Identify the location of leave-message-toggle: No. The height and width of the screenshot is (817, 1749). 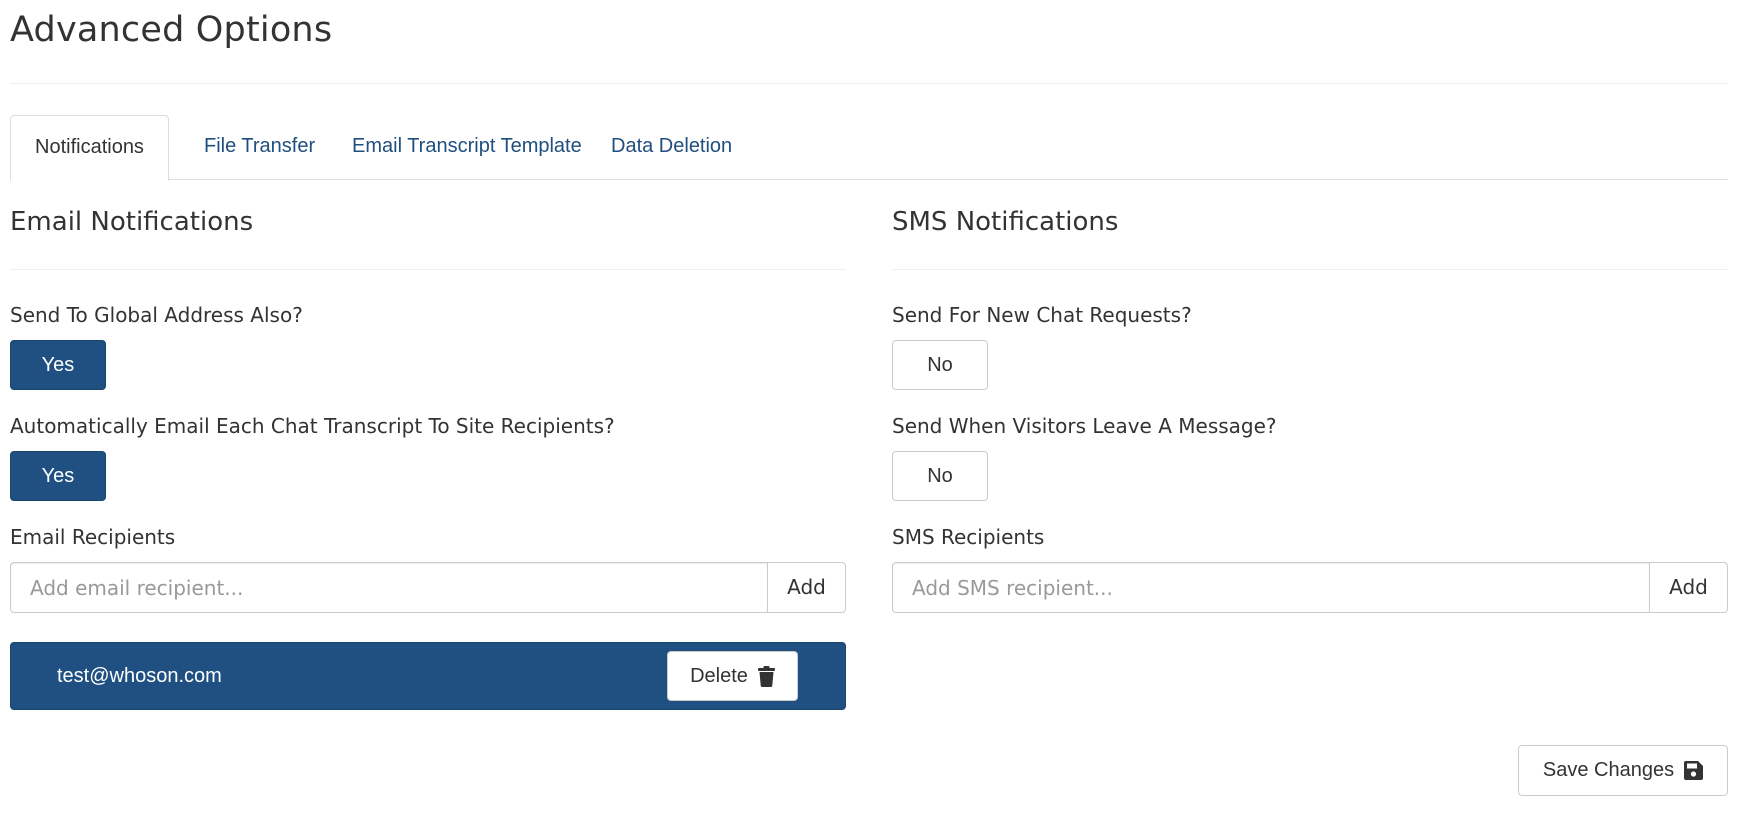
(940, 476).